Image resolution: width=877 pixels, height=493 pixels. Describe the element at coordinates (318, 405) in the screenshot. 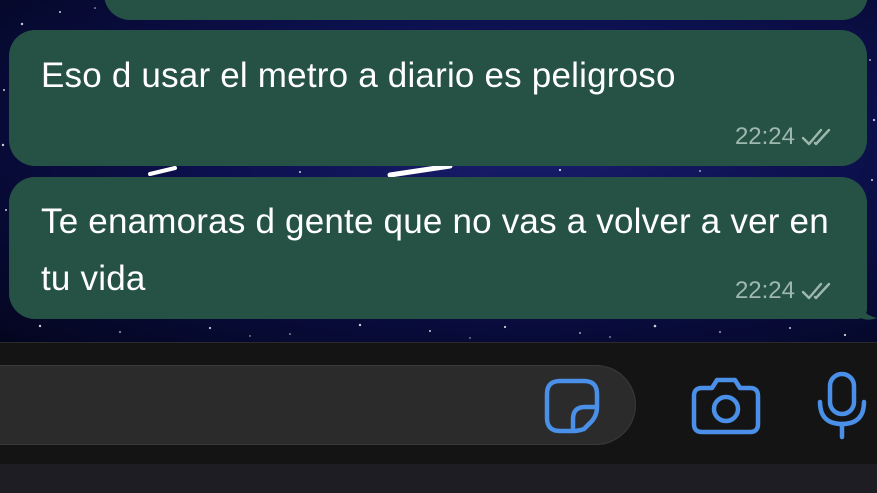

I see `message-input` at that location.